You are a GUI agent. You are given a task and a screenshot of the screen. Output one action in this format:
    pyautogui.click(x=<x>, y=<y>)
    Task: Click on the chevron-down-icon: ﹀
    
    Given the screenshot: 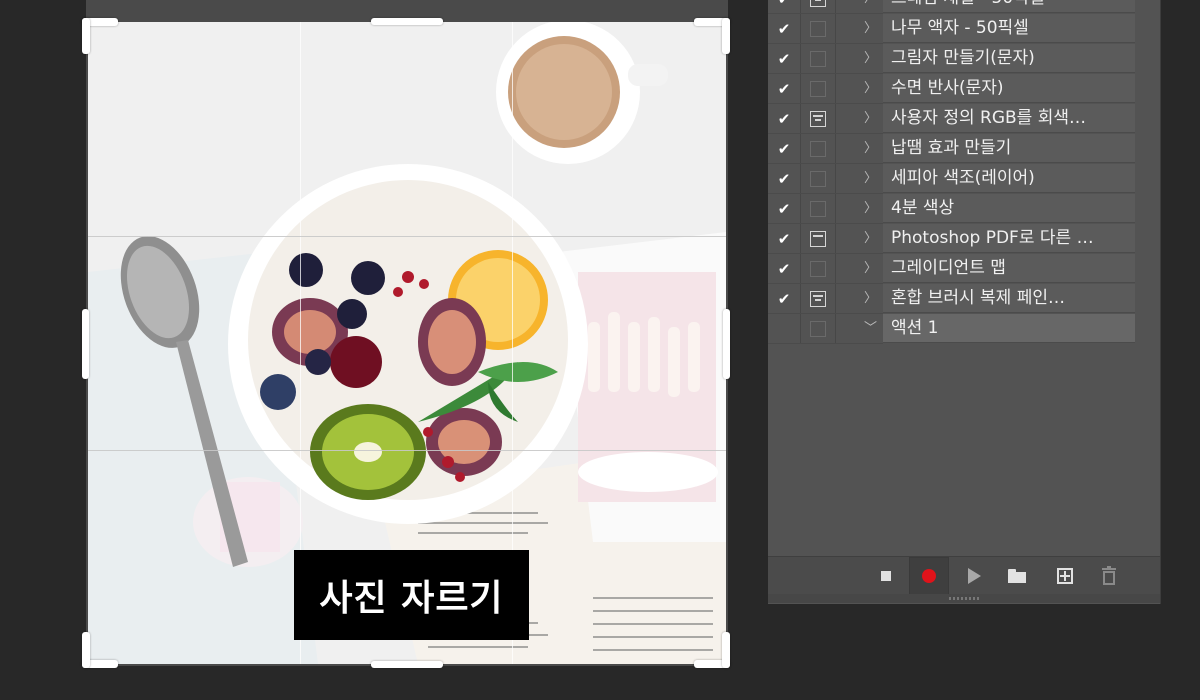 What is the action you would take?
    pyautogui.click(x=870, y=328)
    